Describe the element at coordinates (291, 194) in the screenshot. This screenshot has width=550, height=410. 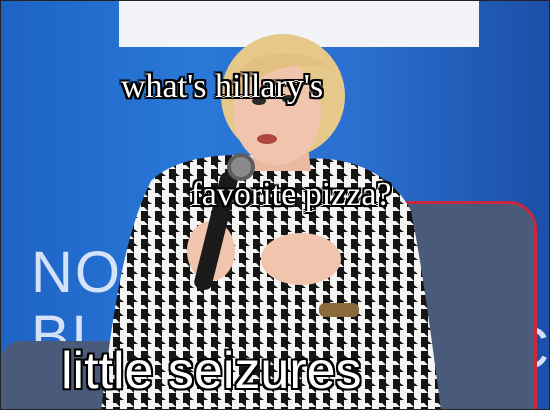
I see `top-caption-line2: favorite pizza?` at that location.